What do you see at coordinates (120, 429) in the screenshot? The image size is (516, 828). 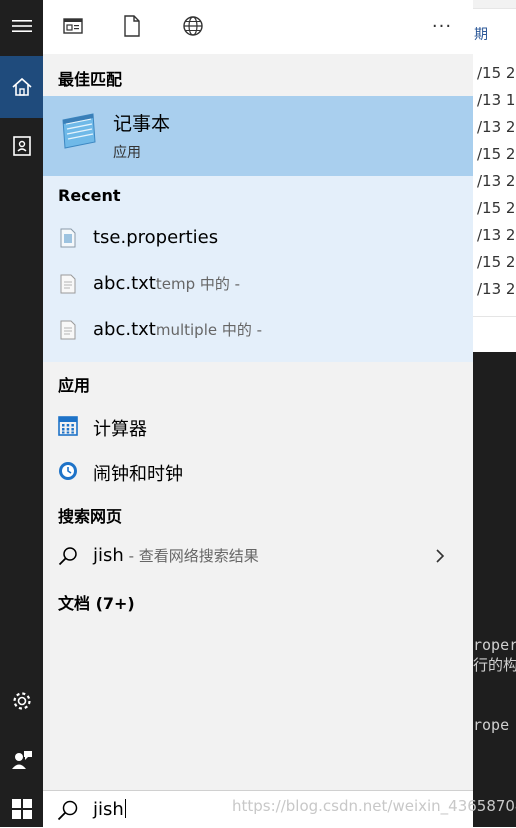 I see `app-item-label: 计算器` at bounding box center [120, 429].